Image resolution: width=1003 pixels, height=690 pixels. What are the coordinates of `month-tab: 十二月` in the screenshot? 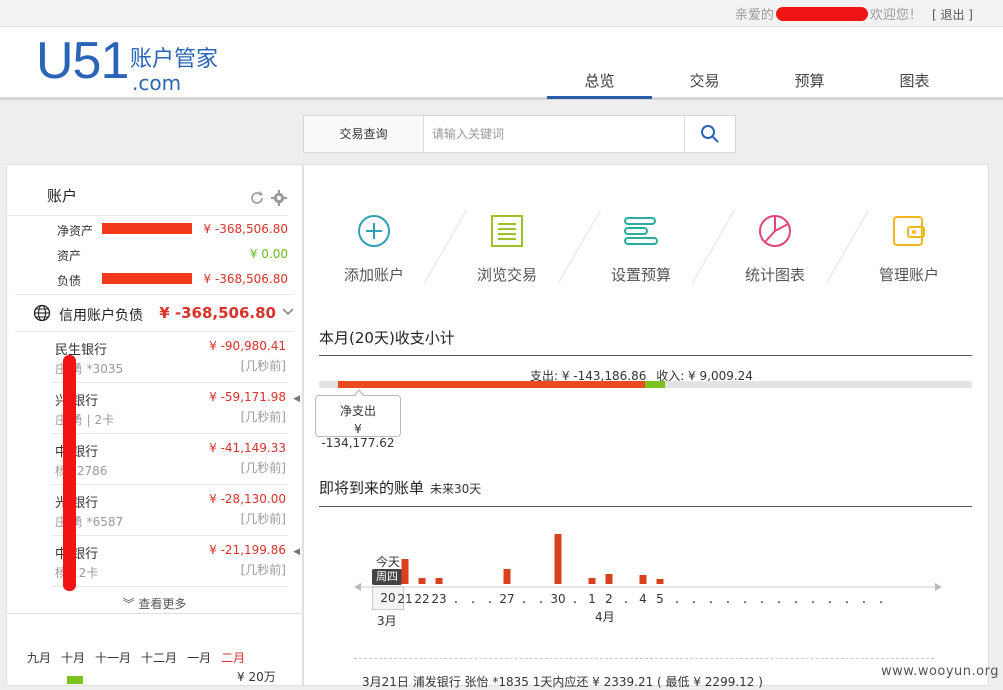 It's located at (159, 657).